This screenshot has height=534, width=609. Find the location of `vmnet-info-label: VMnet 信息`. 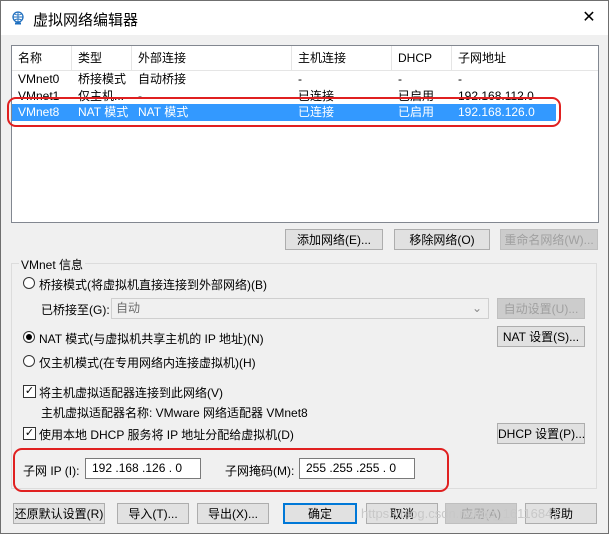

vmnet-info-label: VMnet 信息 is located at coordinates (52, 264).